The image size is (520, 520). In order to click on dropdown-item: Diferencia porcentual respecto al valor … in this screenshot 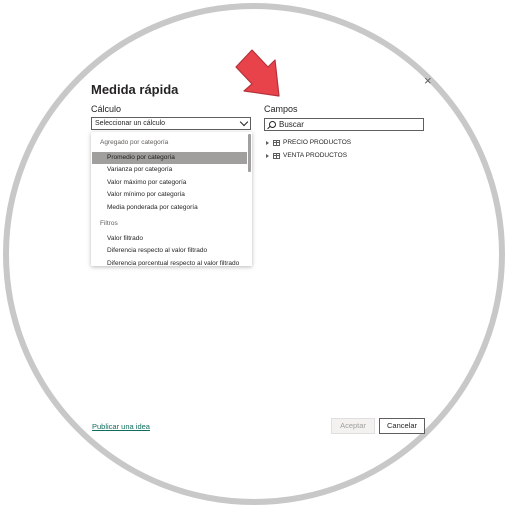, I will do `click(169, 262)`.